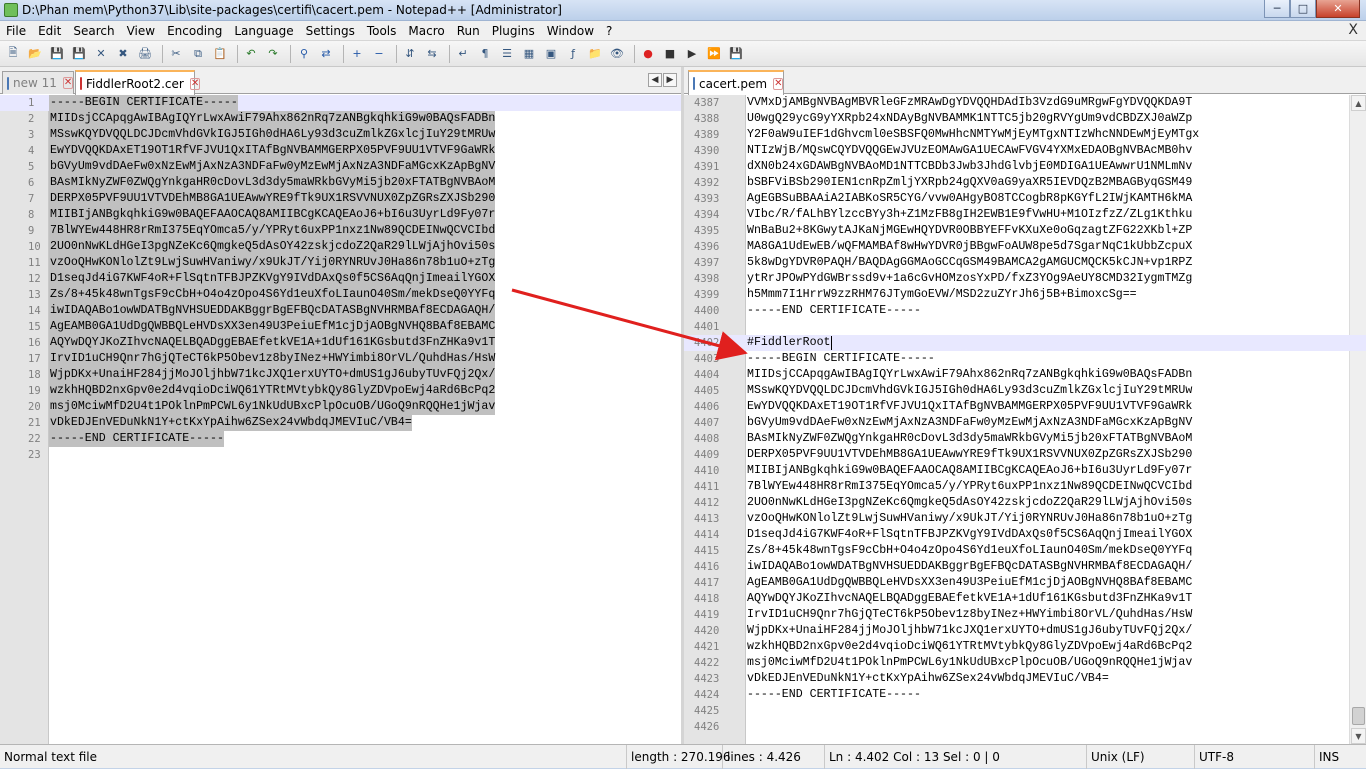 The height and width of the screenshot is (769, 1366). Describe the element at coordinates (35, 54) in the screenshot. I see `open-file-icon: 📂` at that location.